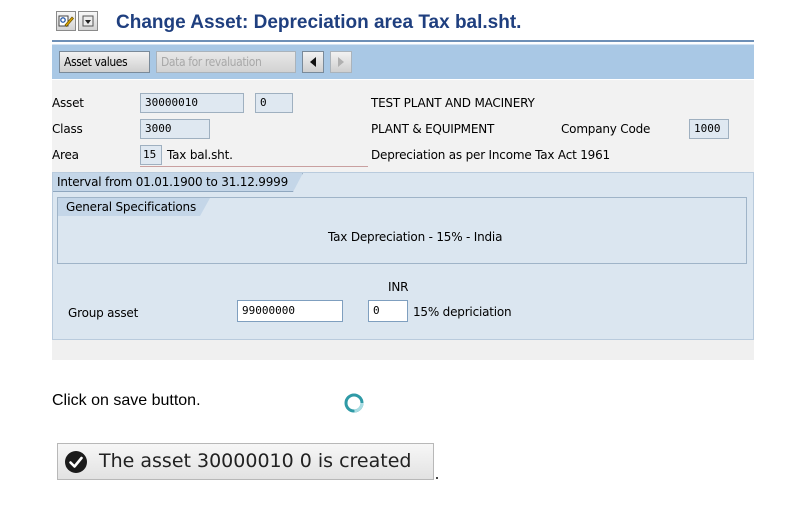  I want to click on asset-values-button: Asset values, so click(104, 62).